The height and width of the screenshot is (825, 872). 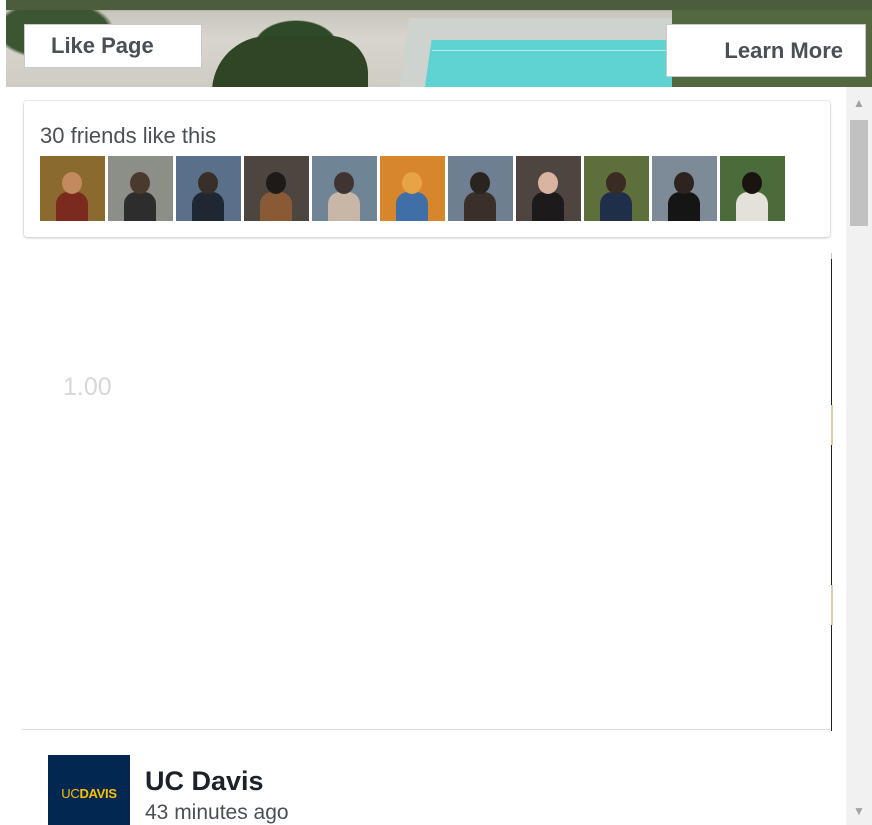 I want to click on scroll-up-arrow-icon: ▲, so click(x=859, y=103).